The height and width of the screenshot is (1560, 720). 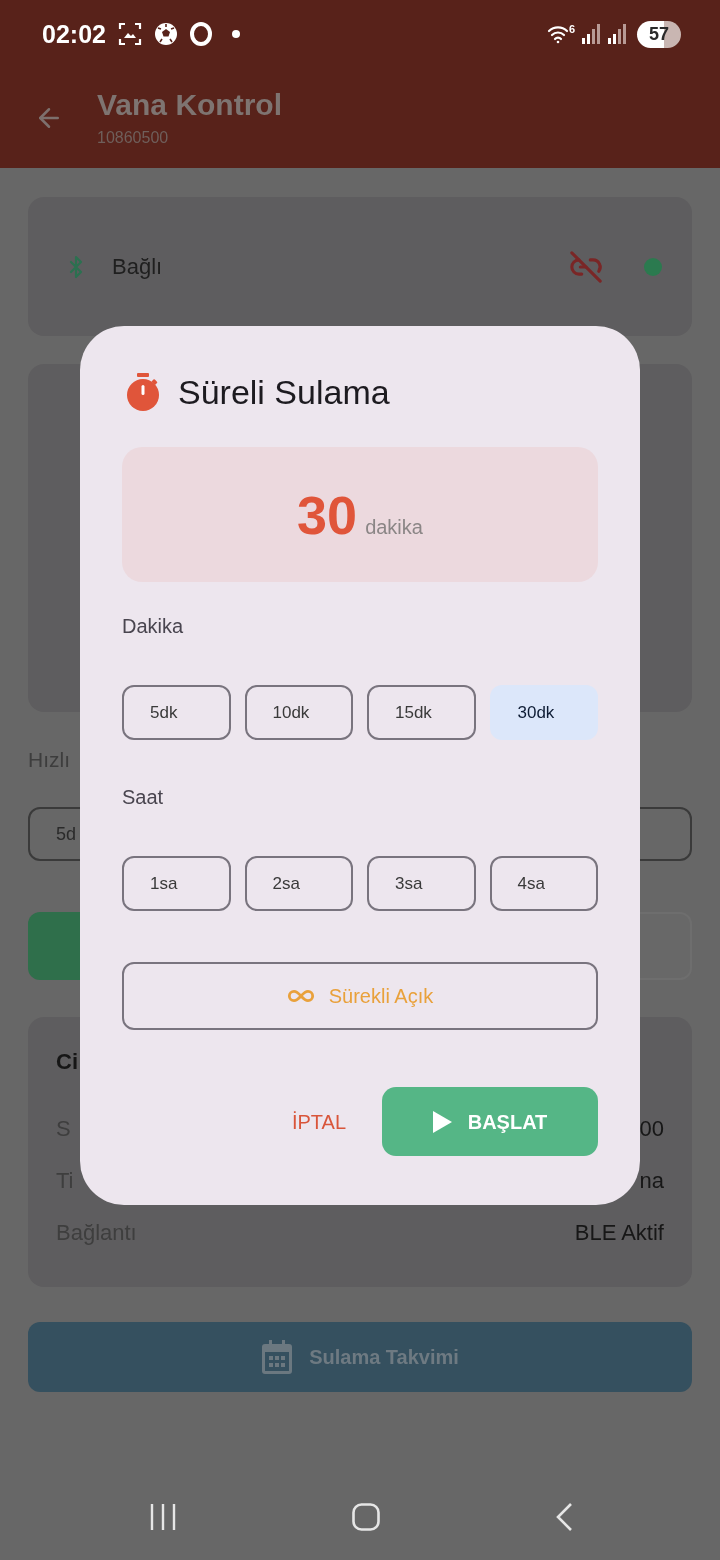 What do you see at coordinates (143, 797) in the screenshot?
I see `section-label: Saat` at bounding box center [143, 797].